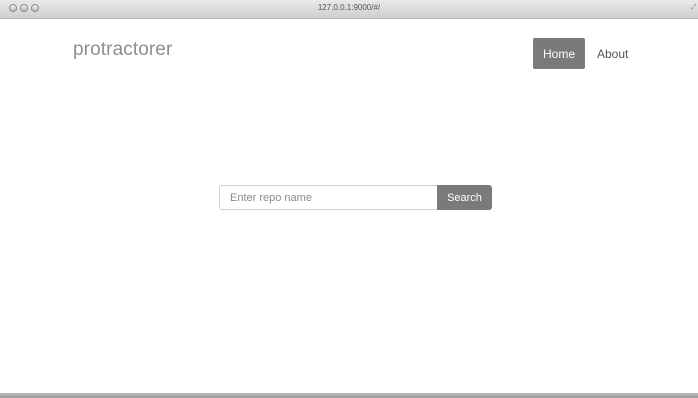  What do you see at coordinates (328, 197) in the screenshot?
I see `repo-search-input` at bounding box center [328, 197].